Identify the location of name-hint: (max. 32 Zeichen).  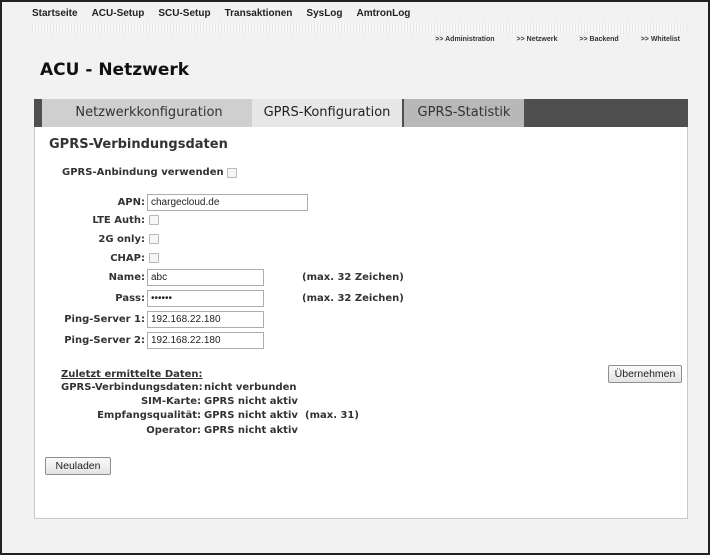
(353, 277).